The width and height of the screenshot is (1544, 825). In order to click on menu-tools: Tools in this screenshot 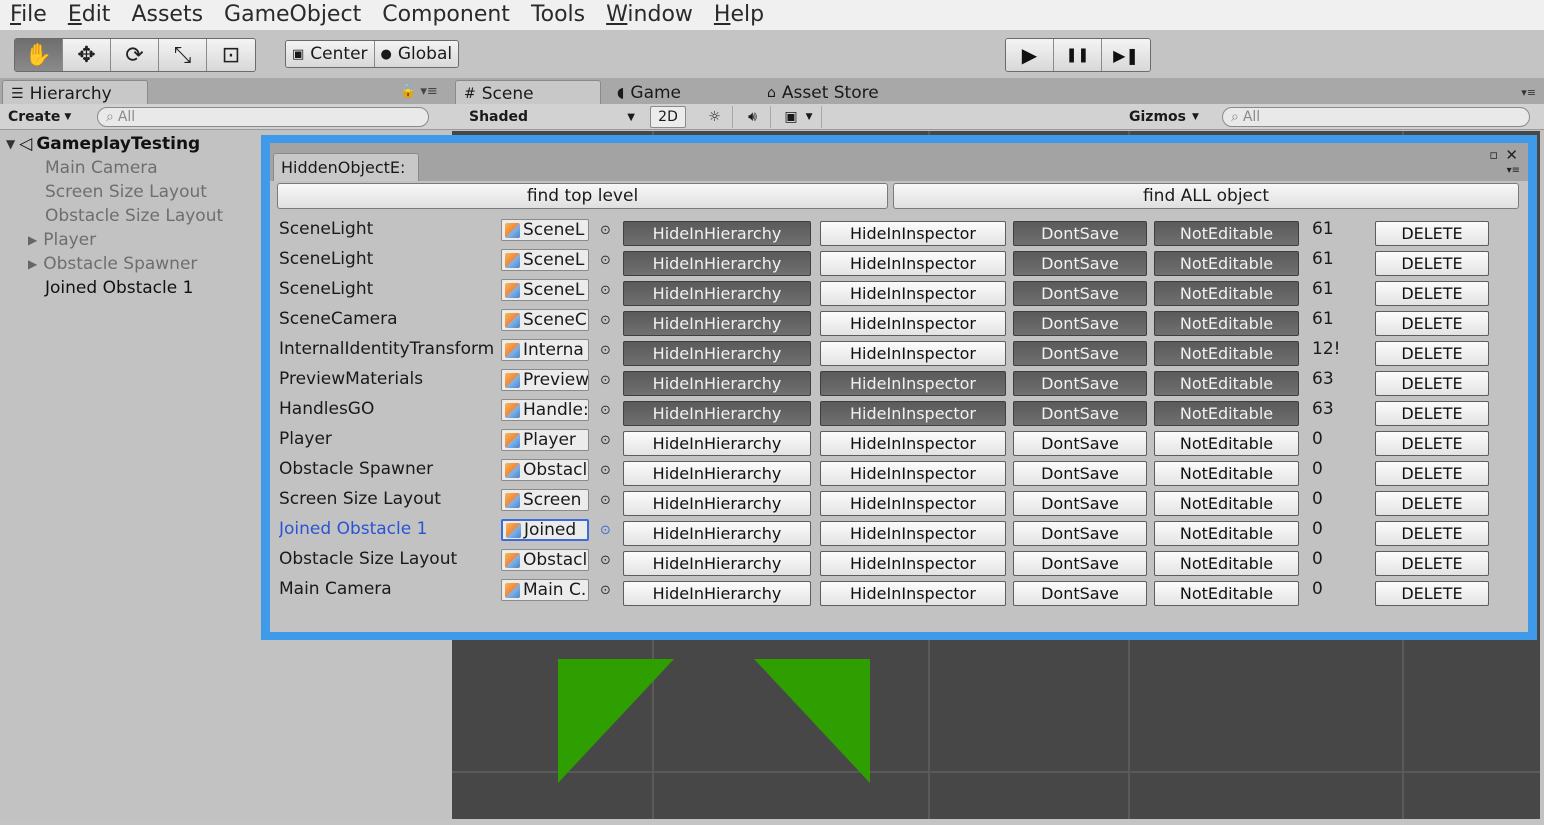, I will do `click(558, 15)`.